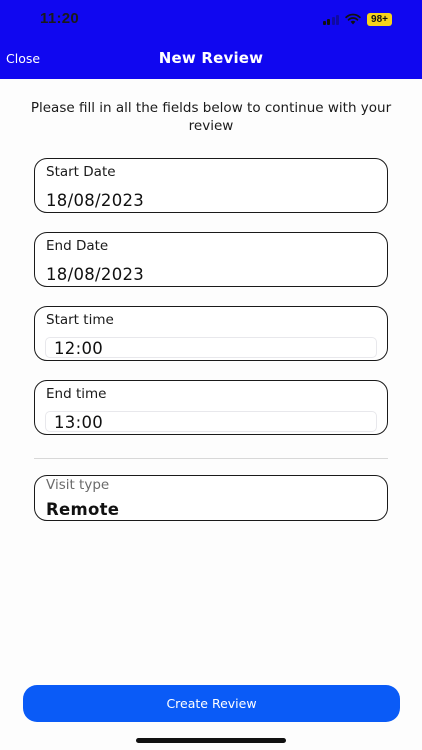  Describe the element at coordinates (80, 320) in the screenshot. I see `start-time-label: Start time` at that location.